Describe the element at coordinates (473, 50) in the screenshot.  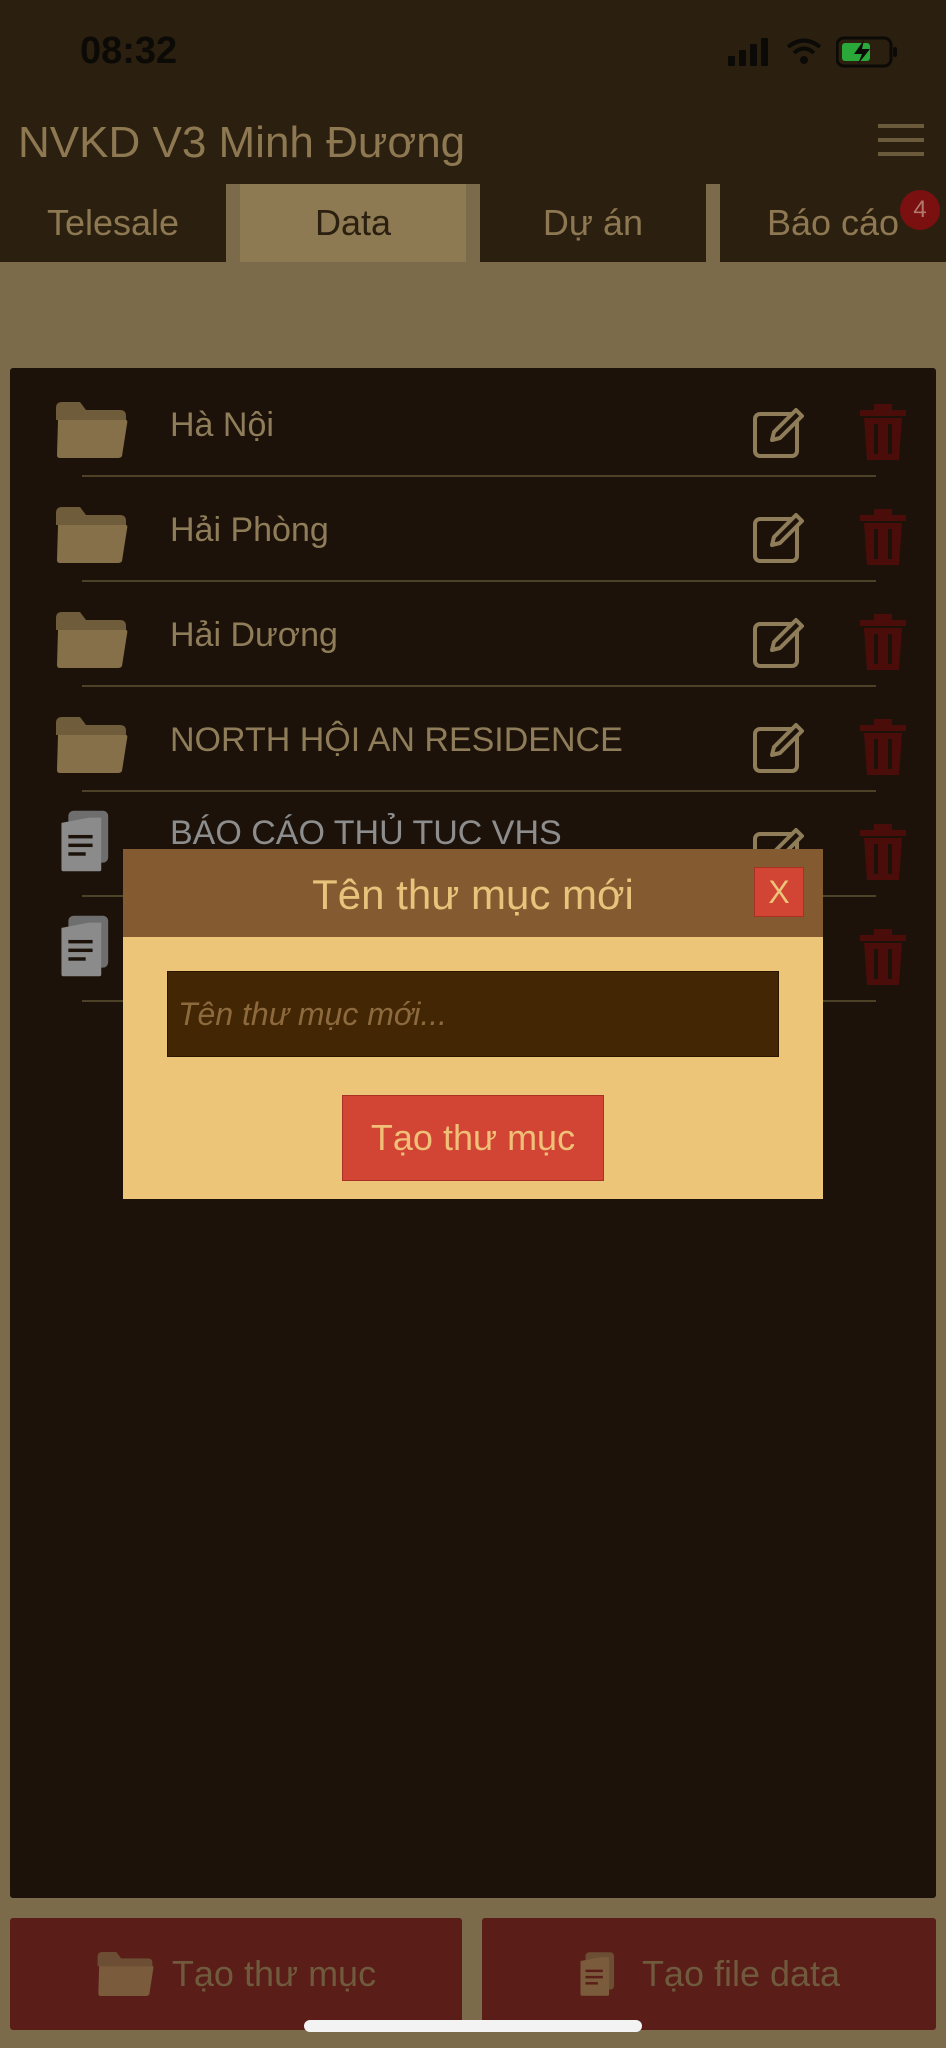
I see `status-bar: 08:32` at that location.